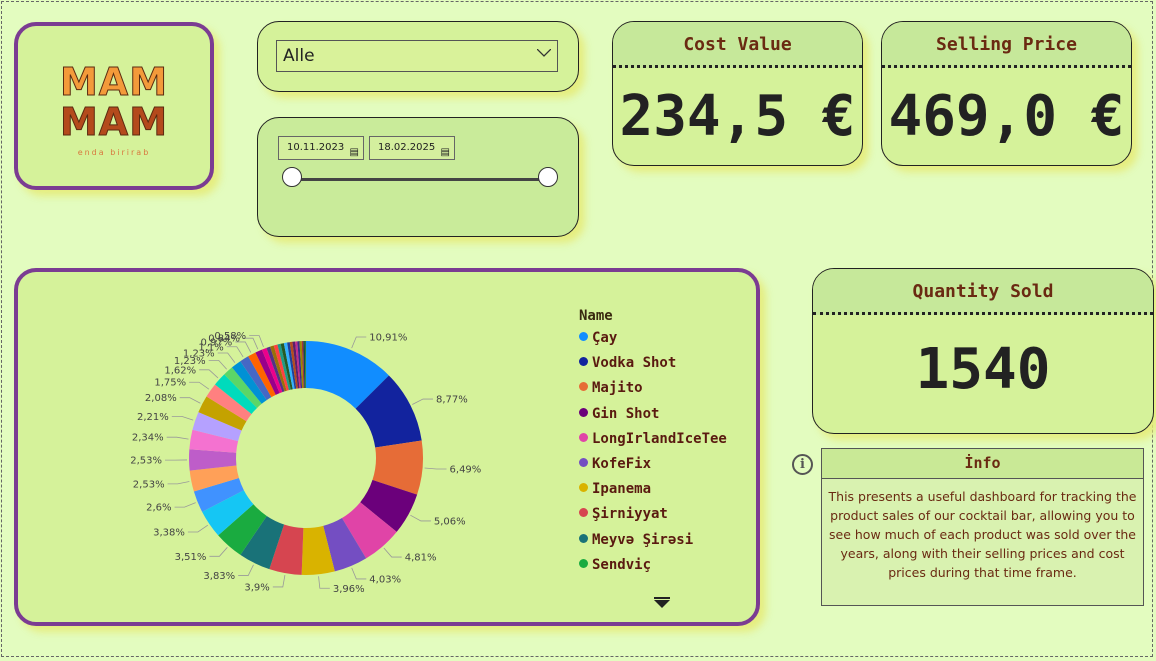 The image size is (1156, 661). I want to click on legend-label: Gin Shot, so click(626, 413).